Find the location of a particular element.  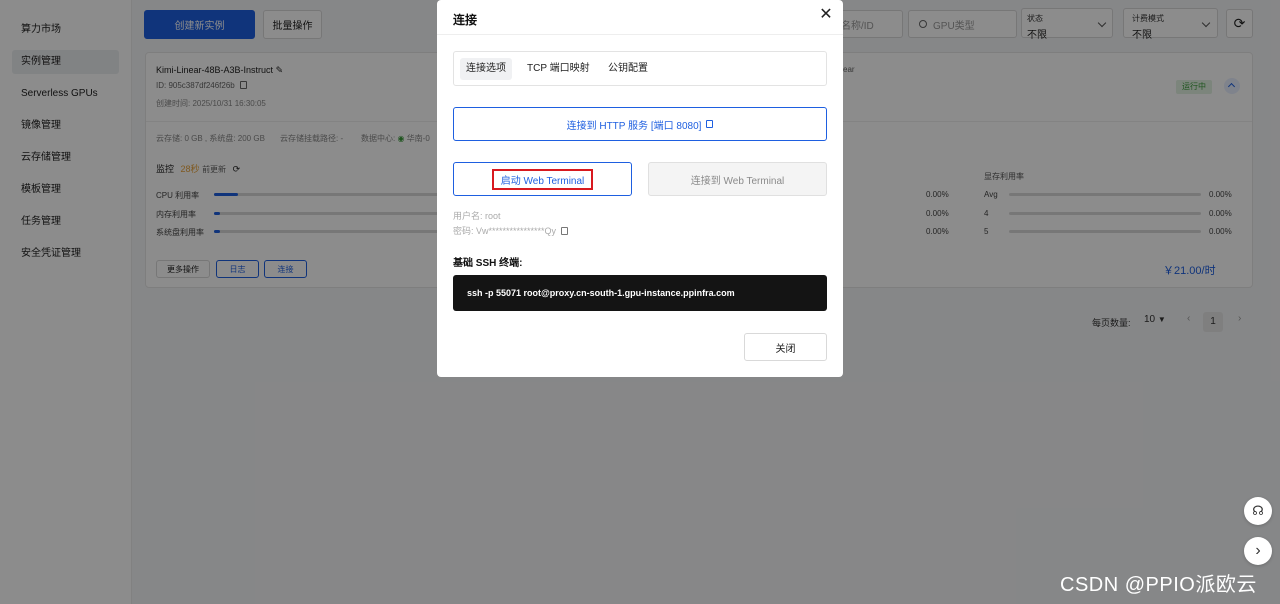

chevron-right-icon: › is located at coordinates (1258, 550).